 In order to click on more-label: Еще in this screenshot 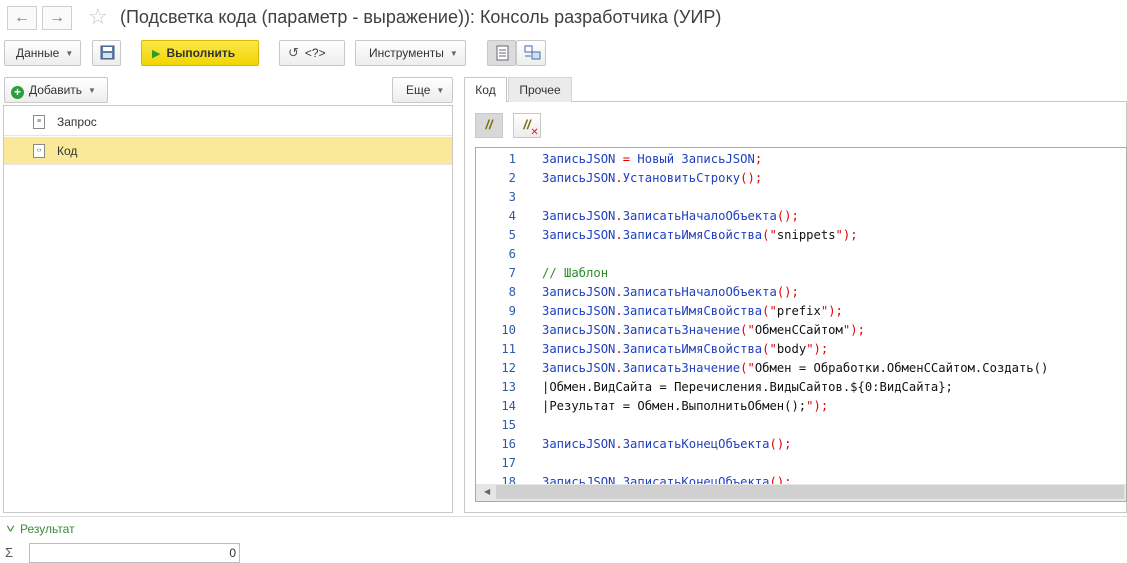, I will do `click(418, 90)`.